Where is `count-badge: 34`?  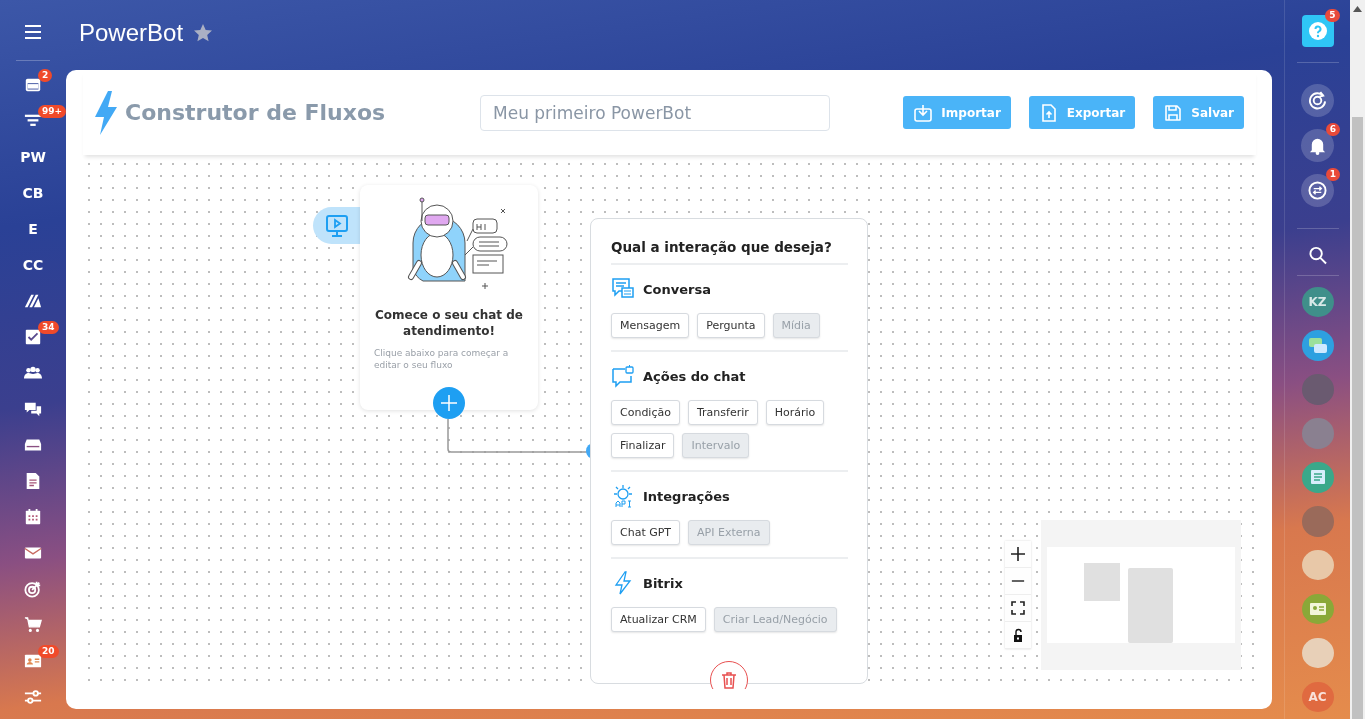
count-badge: 34 is located at coordinates (48, 327).